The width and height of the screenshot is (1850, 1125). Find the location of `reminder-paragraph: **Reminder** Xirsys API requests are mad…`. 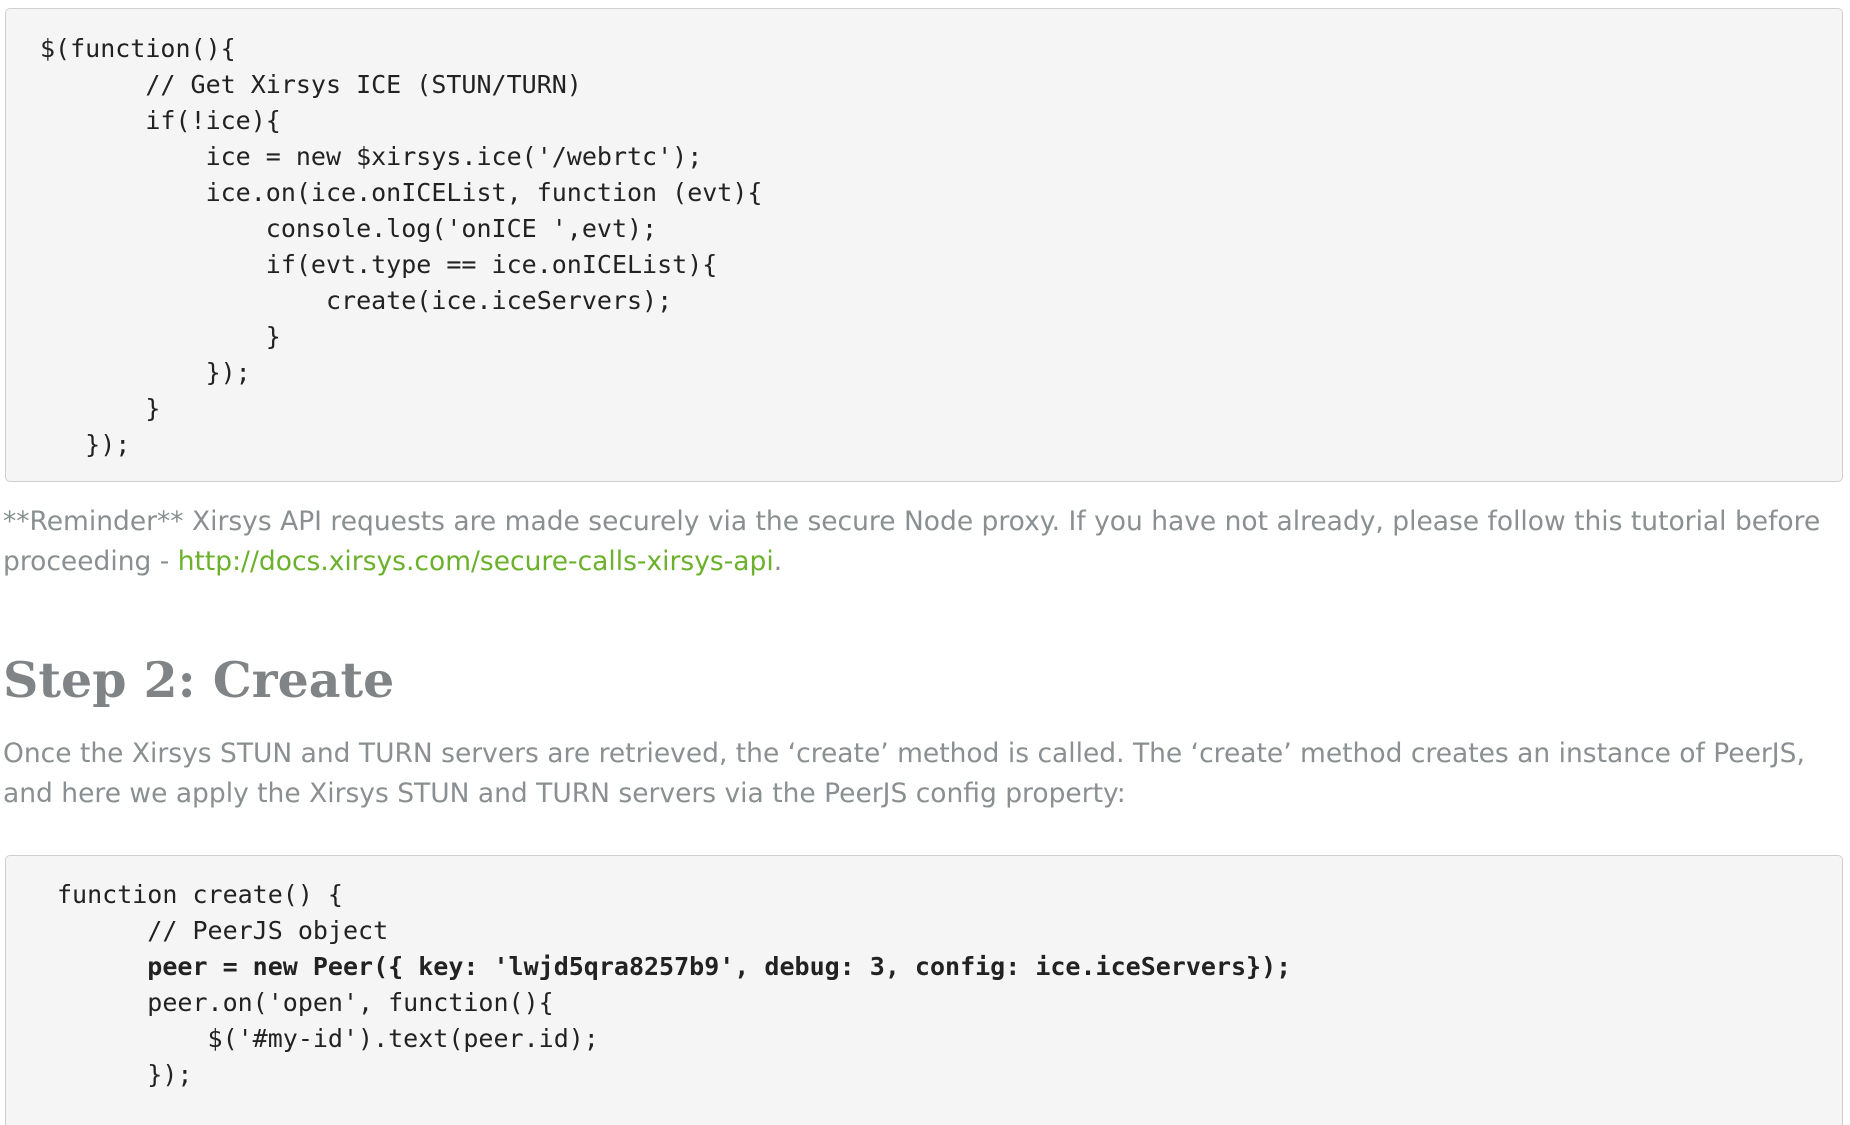

reminder-paragraph: **Reminder** Xirsys API requests are mad… is located at coordinates (913, 542).